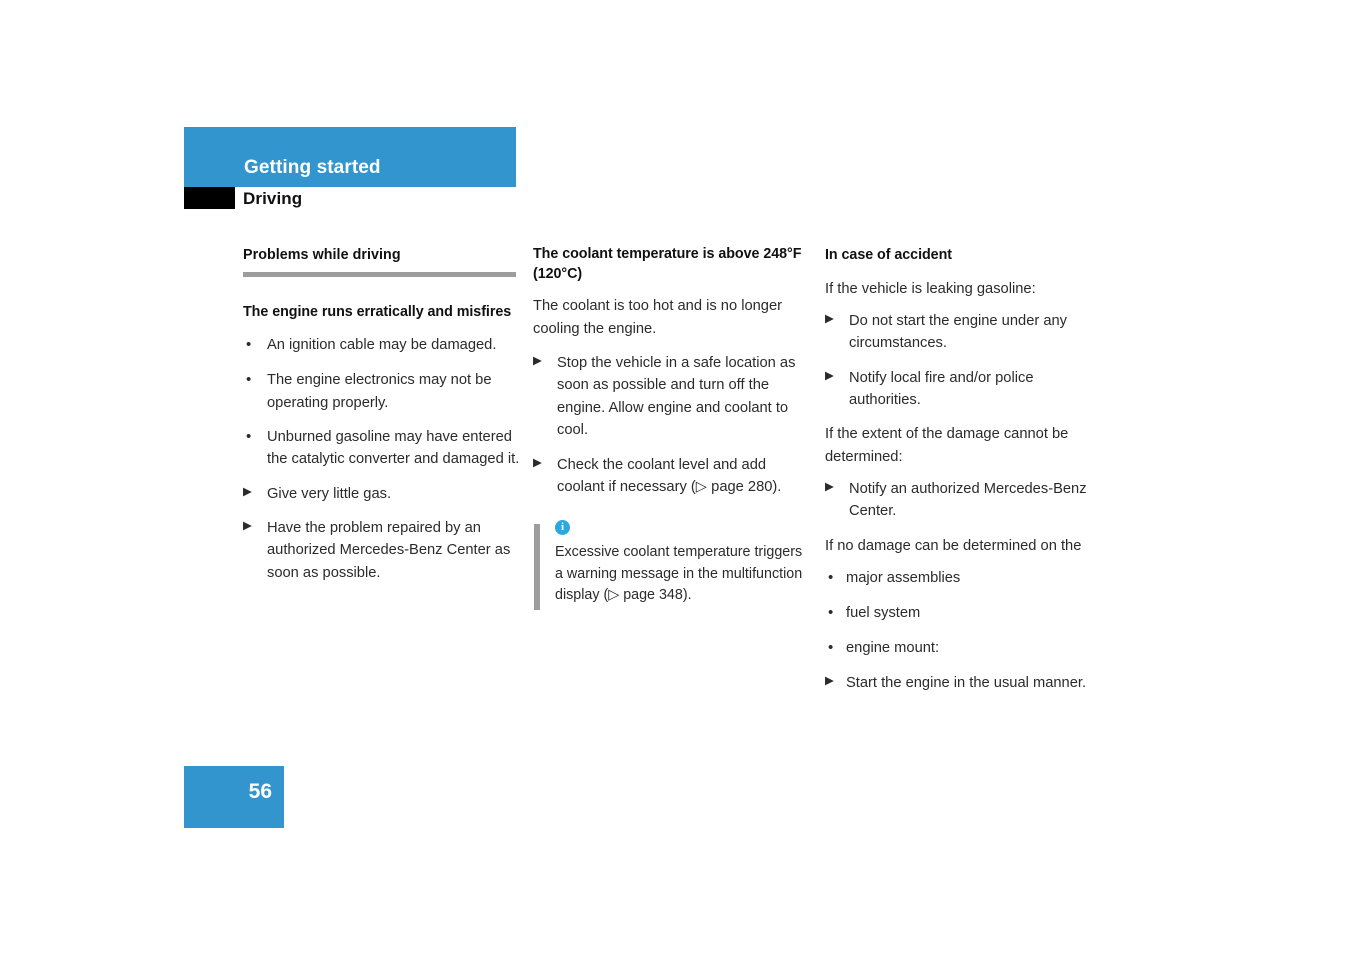 The image size is (1351, 954). What do you see at coordinates (312, 167) in the screenshot?
I see `header-banner-title: Getting started` at bounding box center [312, 167].